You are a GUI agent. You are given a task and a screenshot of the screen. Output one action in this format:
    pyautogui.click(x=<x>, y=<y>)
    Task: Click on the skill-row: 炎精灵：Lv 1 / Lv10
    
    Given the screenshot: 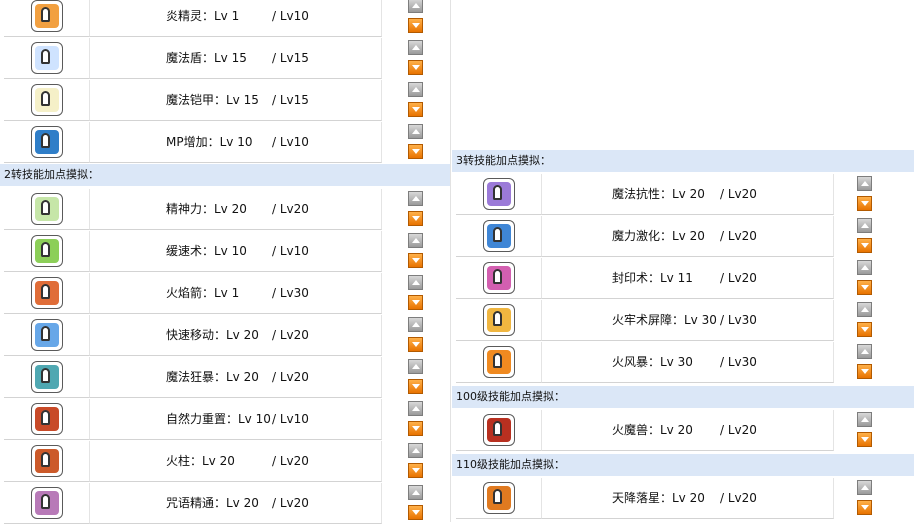 What is the action you would take?
    pyautogui.click(x=225, y=19)
    